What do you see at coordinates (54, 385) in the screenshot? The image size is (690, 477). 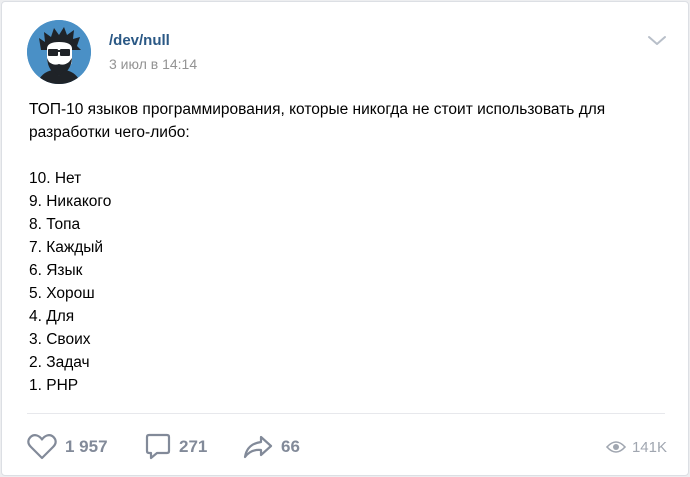 I see `post-text-line: 1. PHP` at bounding box center [54, 385].